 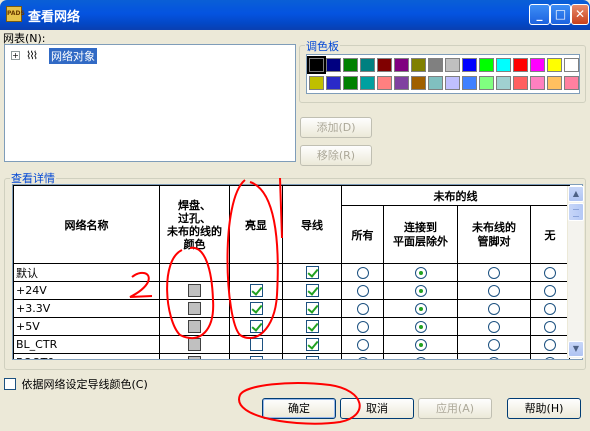 What do you see at coordinates (560, 14) in the screenshot?
I see `maximize-button: □` at bounding box center [560, 14].